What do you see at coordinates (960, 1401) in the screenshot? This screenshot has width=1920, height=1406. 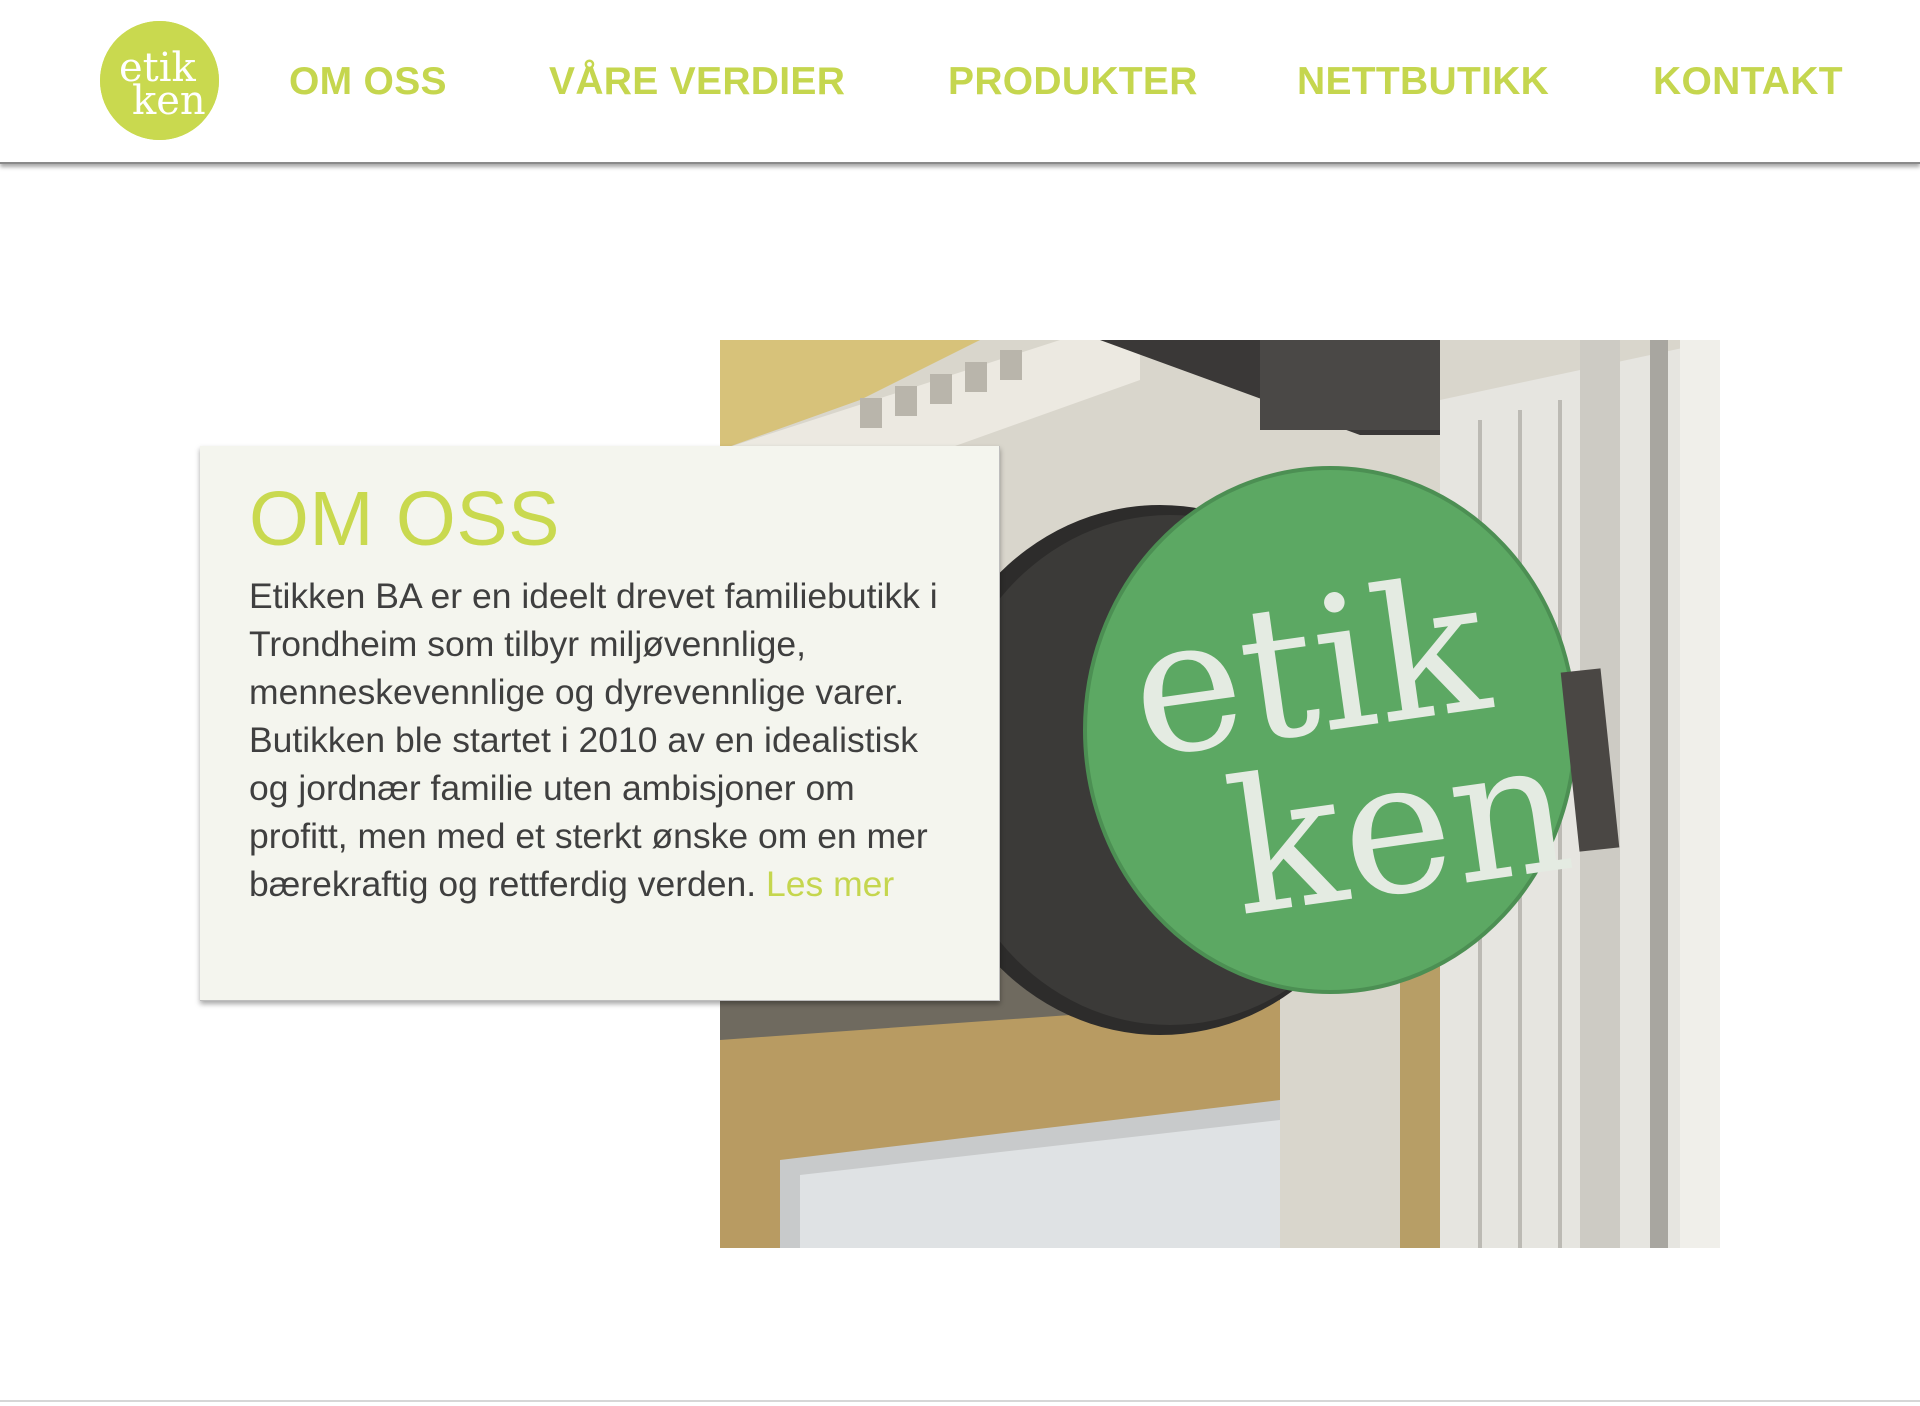 I see `bottom-divider` at bounding box center [960, 1401].